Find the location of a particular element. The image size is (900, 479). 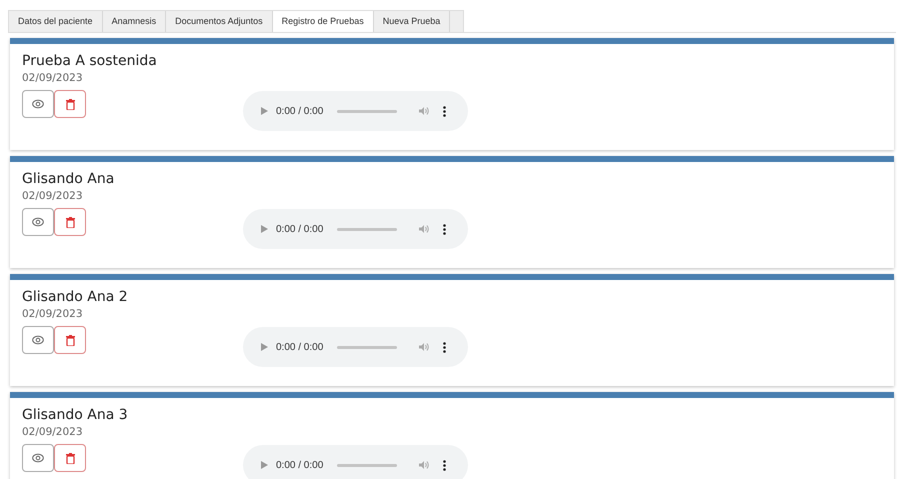

test-title: Glisando Ana 3 is located at coordinates (75, 415).